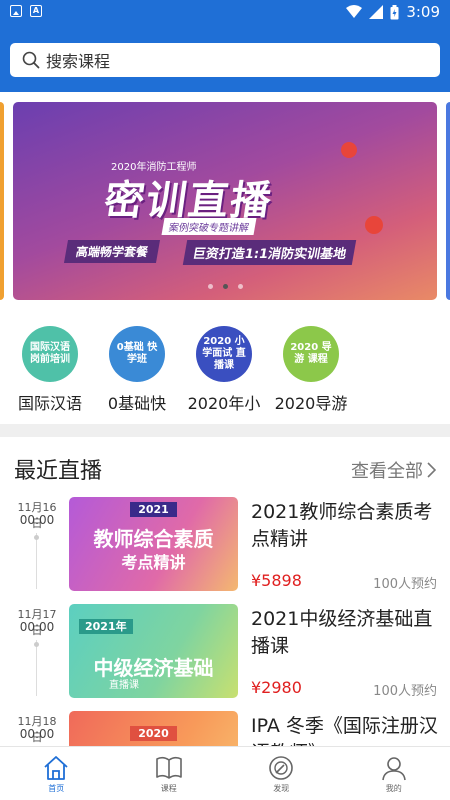  Describe the element at coordinates (269, 252) in the screenshot. I see `banner-slogan: 巨资打造1:1消防实训基地` at that location.